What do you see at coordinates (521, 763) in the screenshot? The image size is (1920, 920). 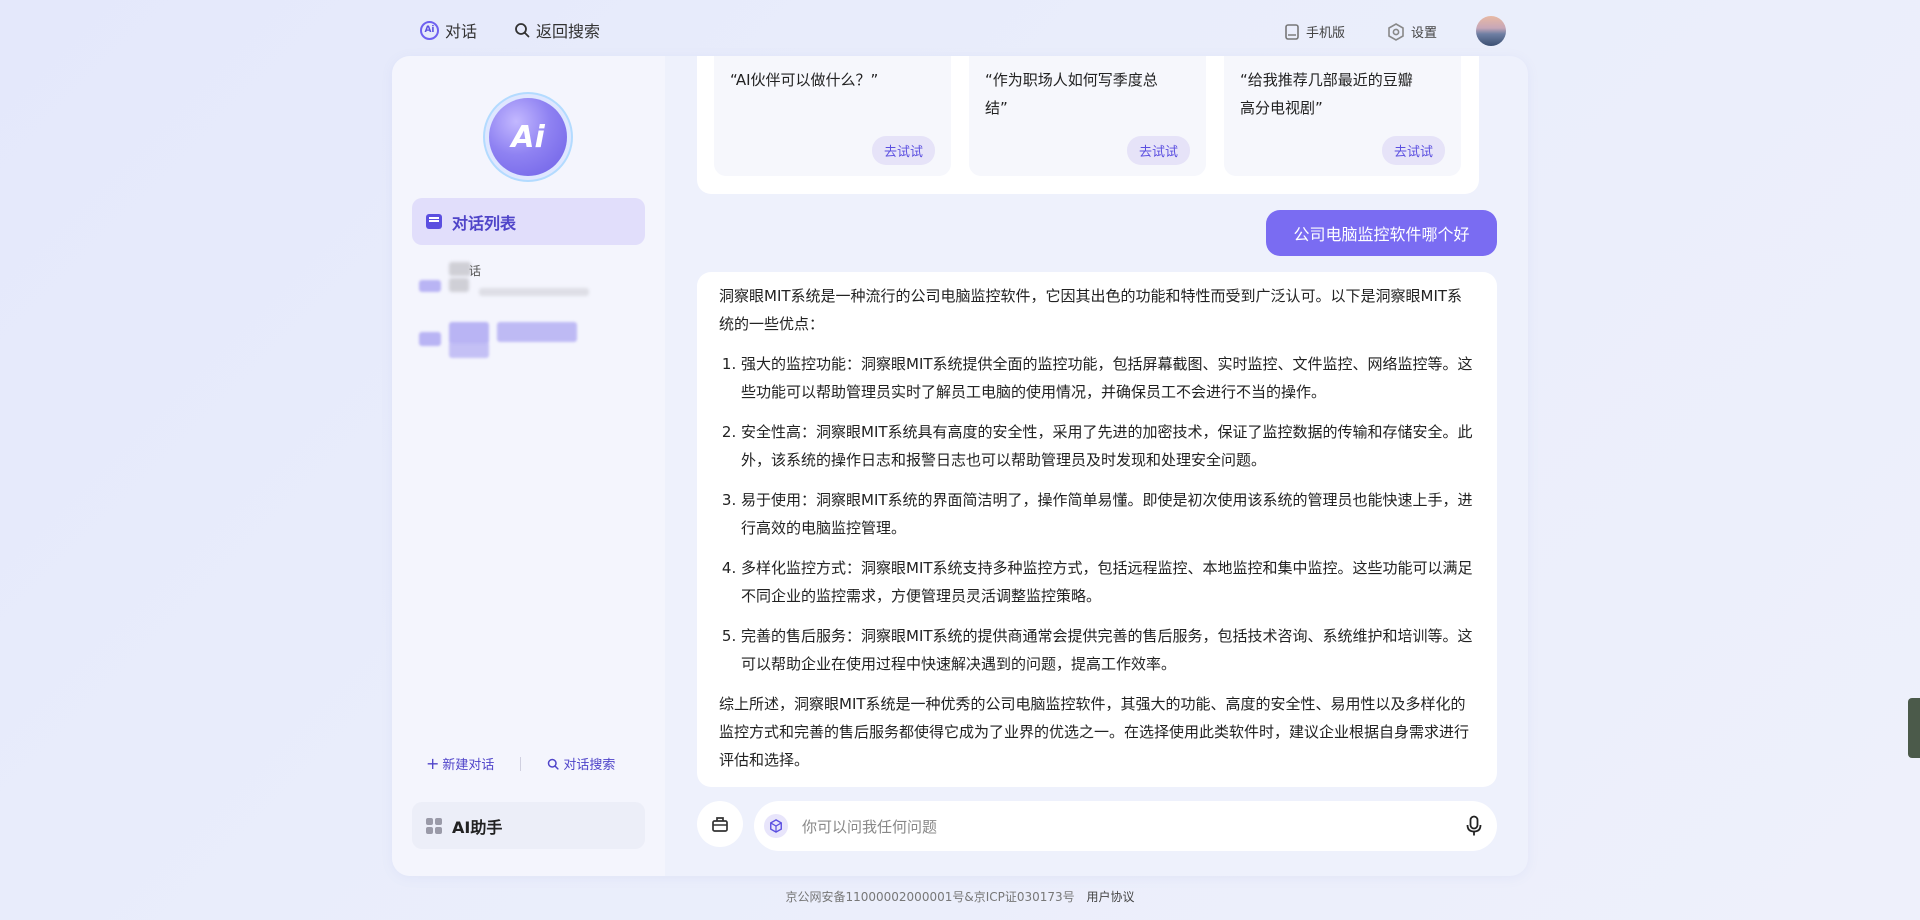 I see `divider` at bounding box center [521, 763].